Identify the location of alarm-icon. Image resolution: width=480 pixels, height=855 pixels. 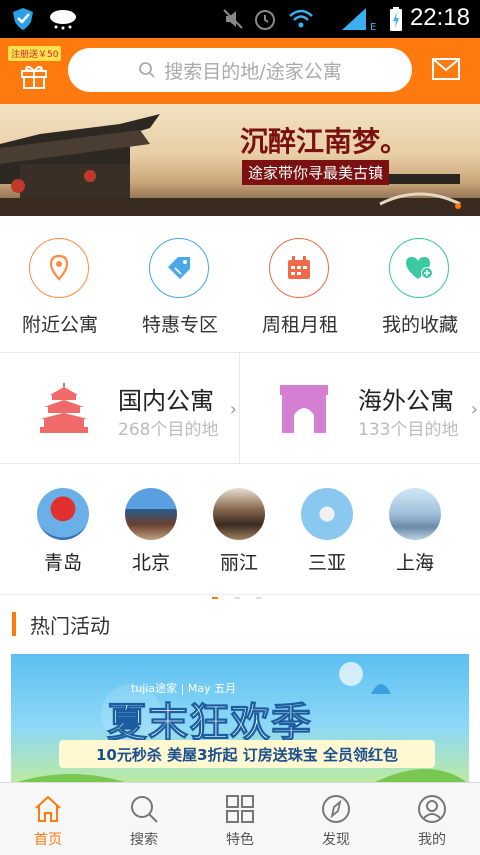
(265, 20).